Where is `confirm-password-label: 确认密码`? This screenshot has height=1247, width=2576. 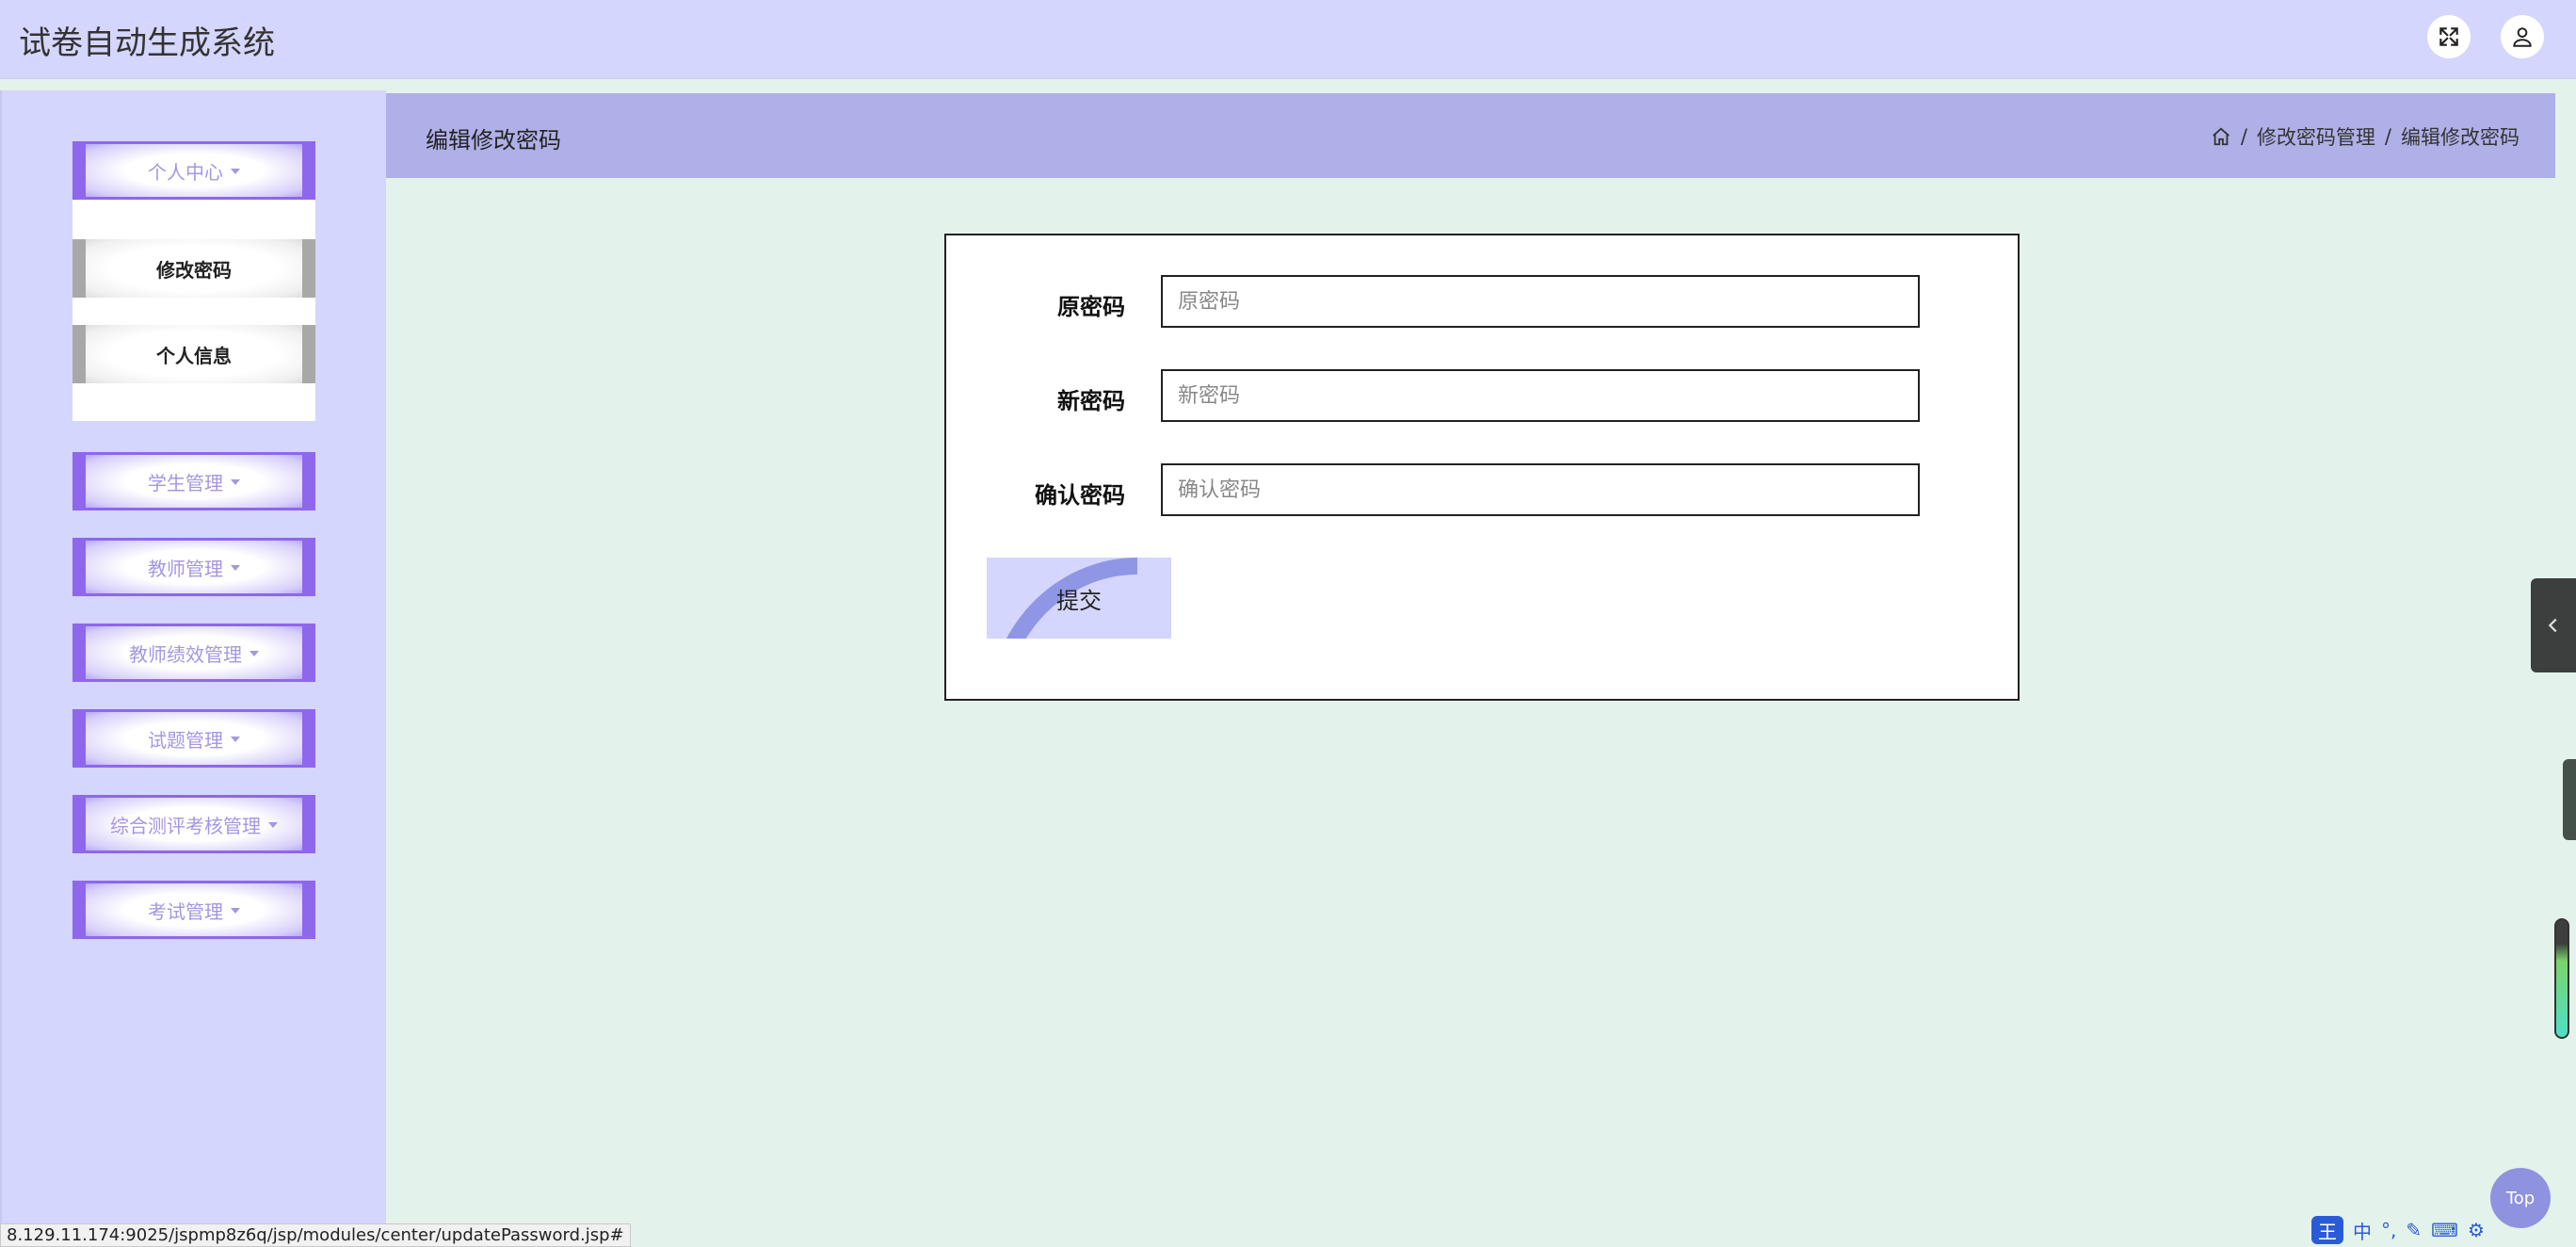
confirm-password-label: 确认密码 is located at coordinates (1080, 495).